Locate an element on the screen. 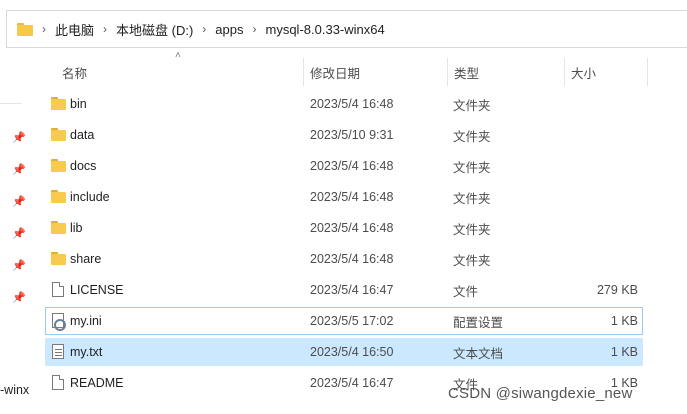 The width and height of the screenshot is (687, 414). column-size: 大小 is located at coordinates (583, 72).